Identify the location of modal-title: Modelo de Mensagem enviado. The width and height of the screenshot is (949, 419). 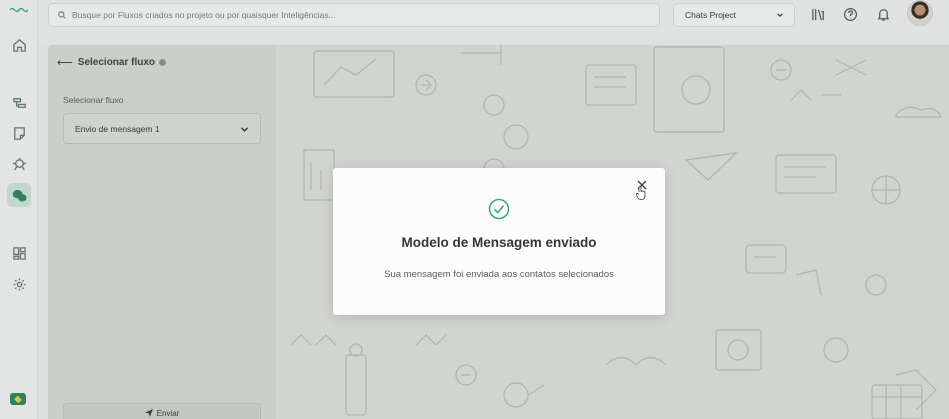
(499, 242).